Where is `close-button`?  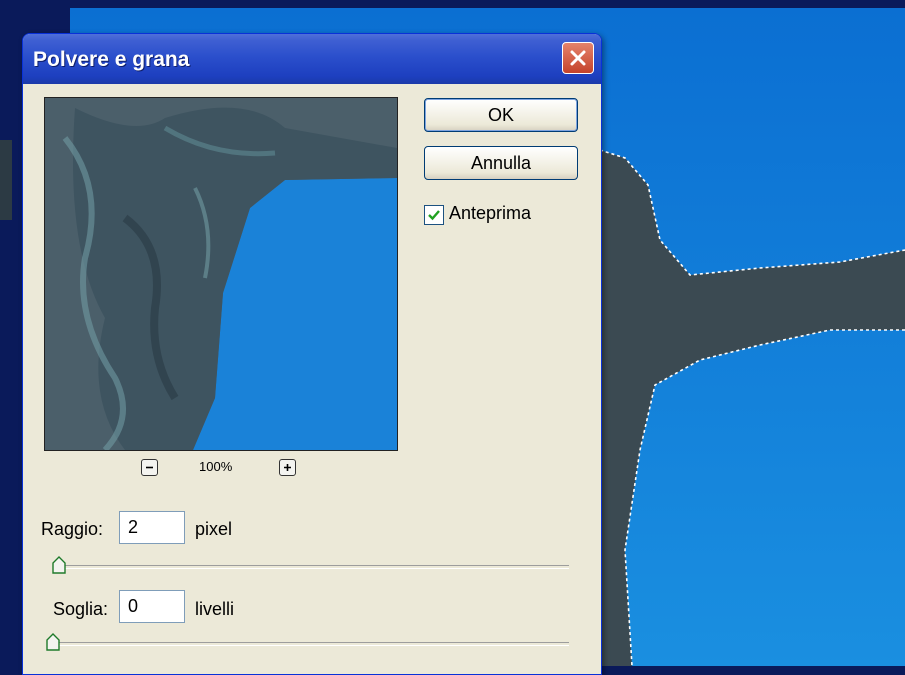 close-button is located at coordinates (578, 58).